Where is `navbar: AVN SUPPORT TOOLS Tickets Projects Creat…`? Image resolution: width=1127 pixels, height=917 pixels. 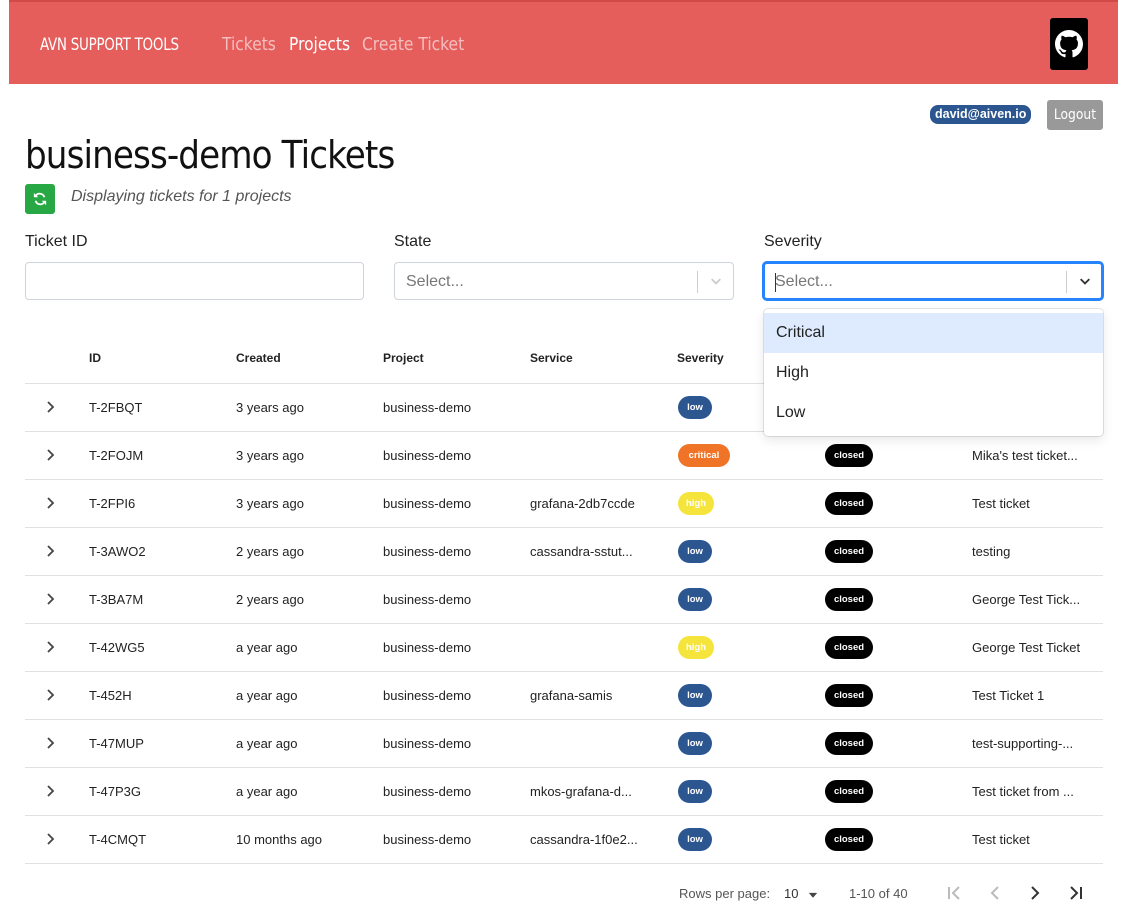
navbar: AVN SUPPORT TOOLS Tickets Projects Creat… is located at coordinates (563, 42).